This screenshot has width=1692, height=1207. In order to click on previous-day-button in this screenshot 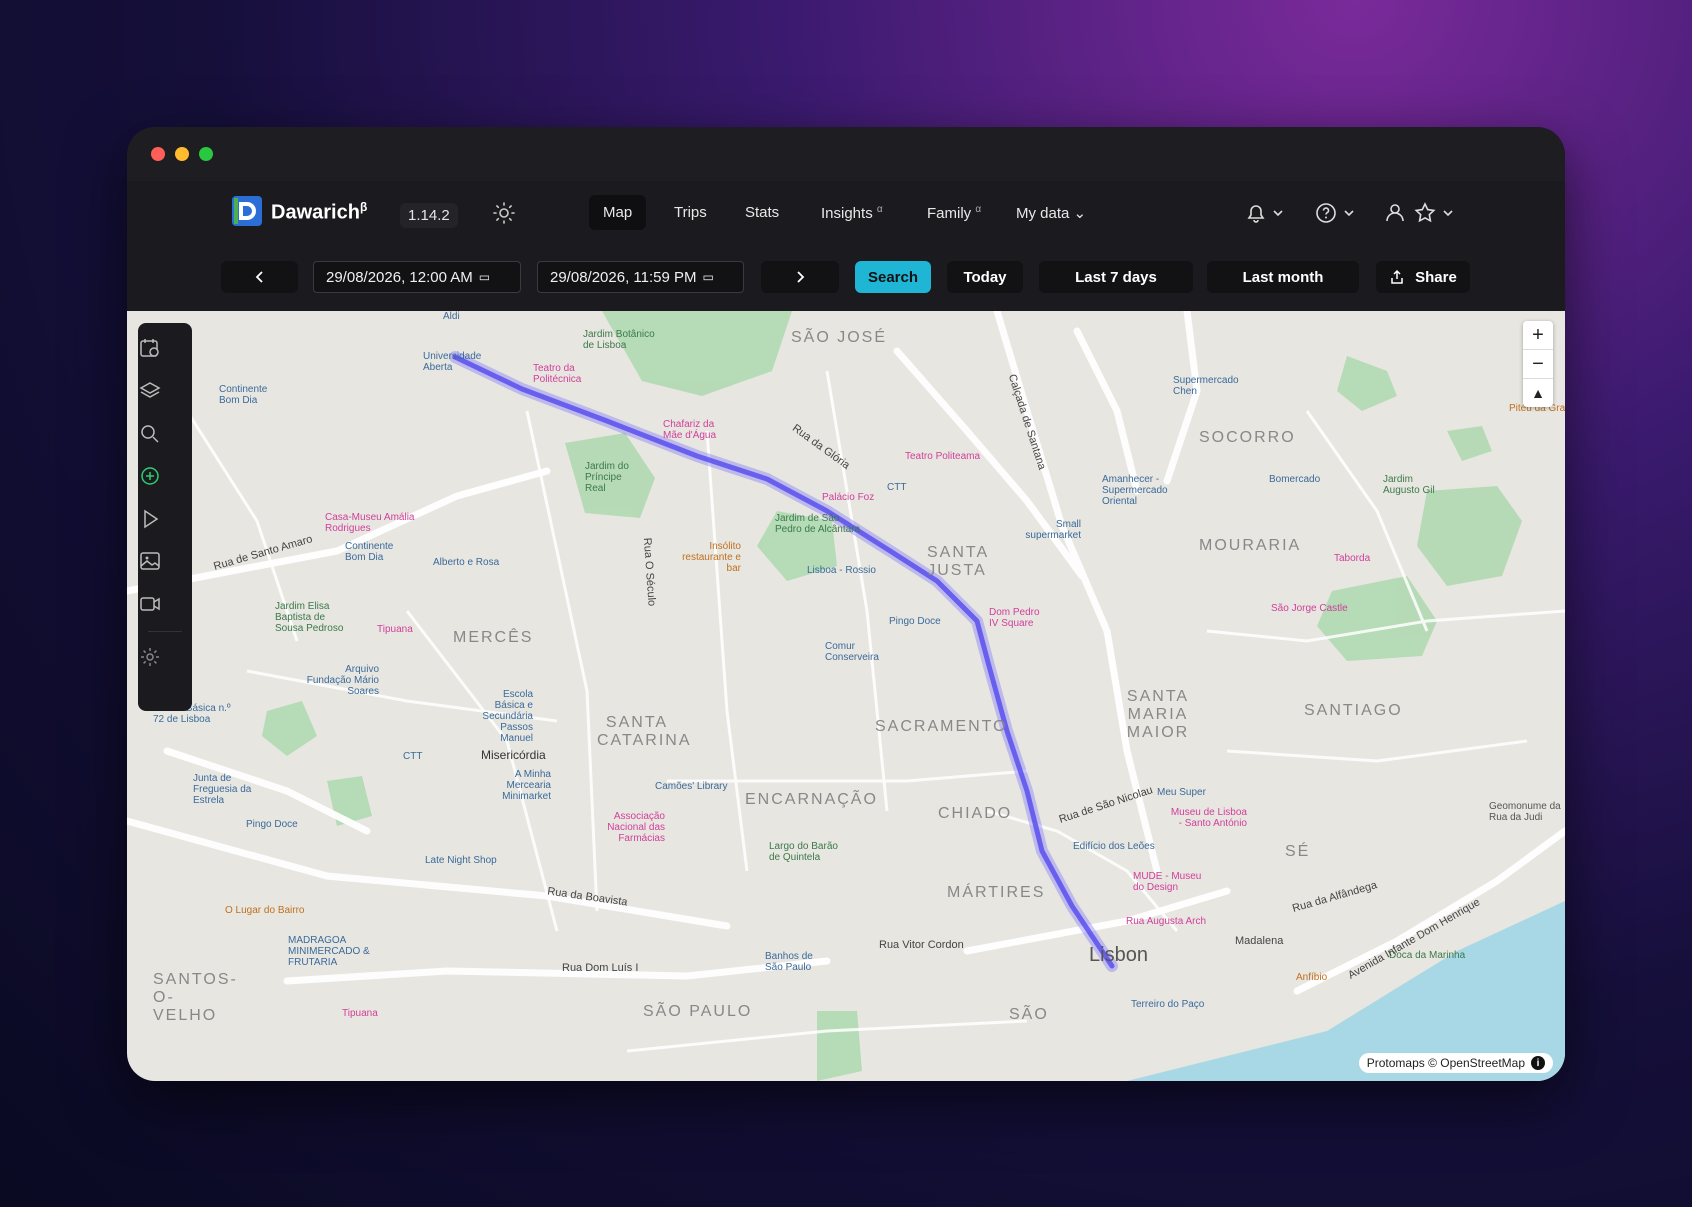, I will do `click(259, 277)`.